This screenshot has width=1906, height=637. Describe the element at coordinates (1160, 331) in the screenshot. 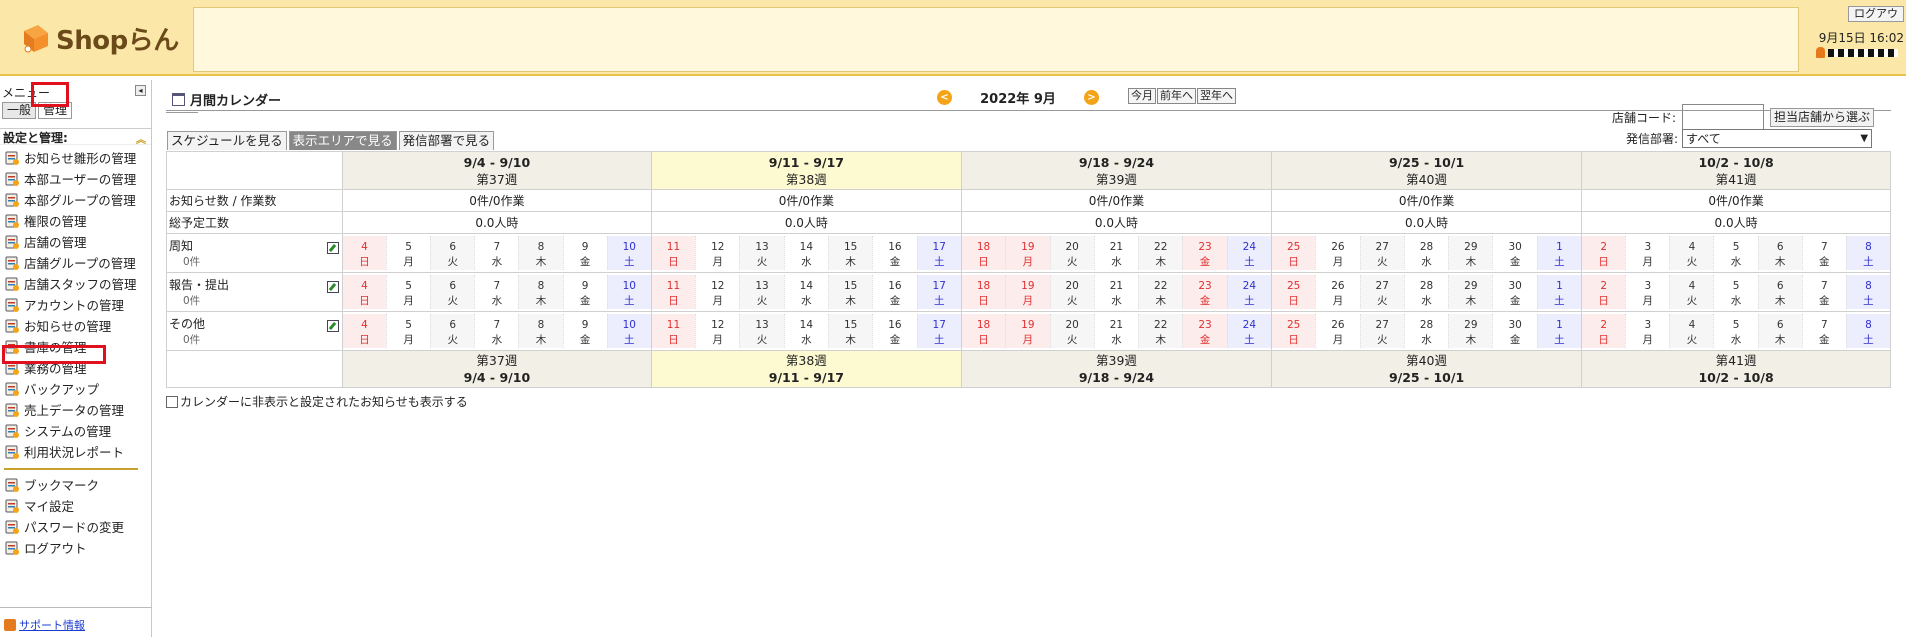

I see `day-cell: 22 木` at that location.